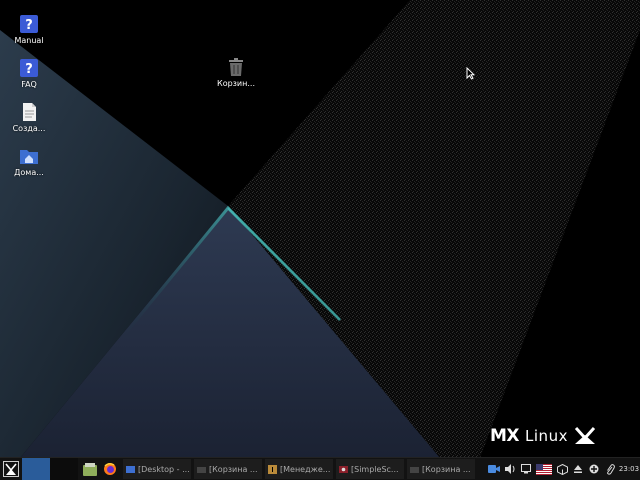 Image resolution: width=640 pixels, height=480 pixels. I want to click on desktop-icon-faq: ? FAQ, so click(29, 73).